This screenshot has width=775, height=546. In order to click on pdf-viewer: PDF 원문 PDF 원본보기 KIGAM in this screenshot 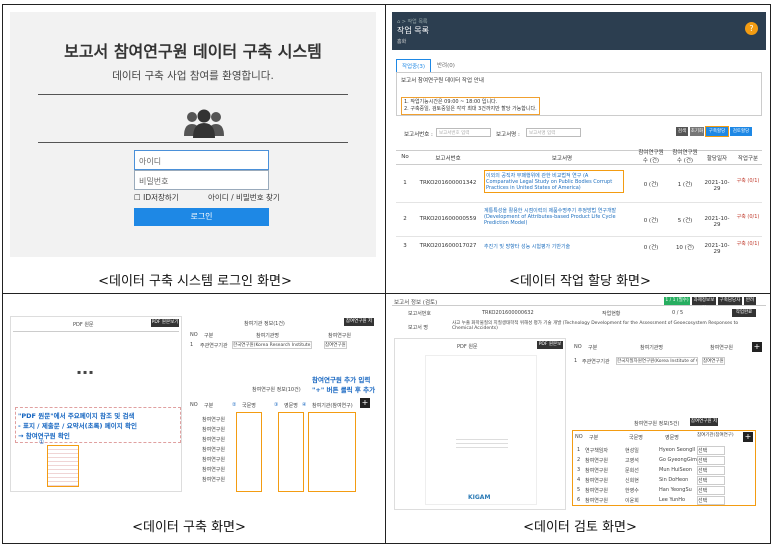, I will do `click(480, 424)`.